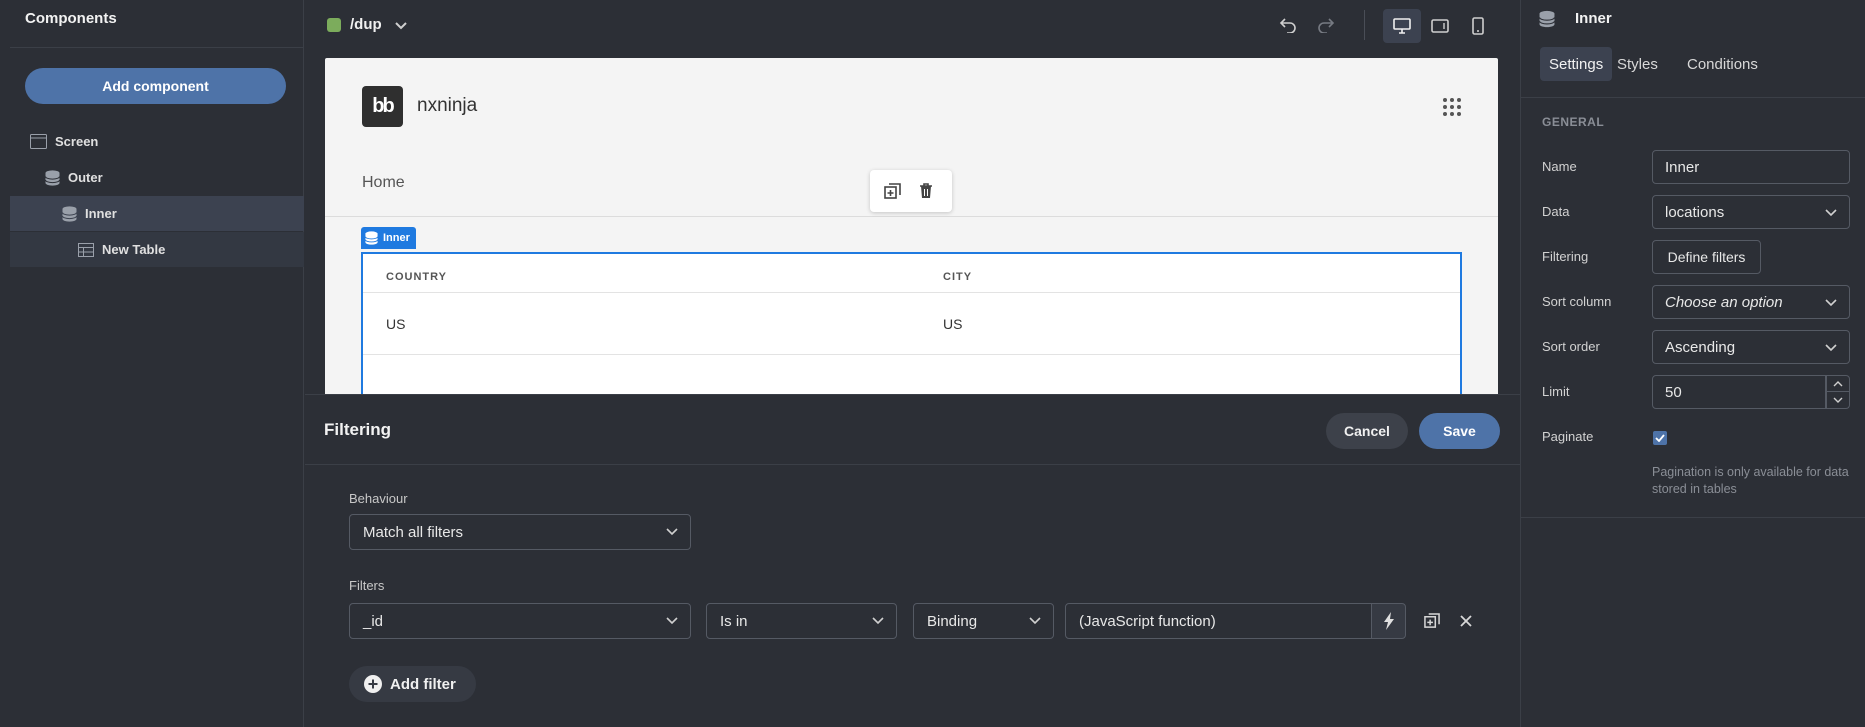 The width and height of the screenshot is (1865, 727). What do you see at coordinates (1571, 346) in the screenshot?
I see `sort-order-label: Sort order` at bounding box center [1571, 346].